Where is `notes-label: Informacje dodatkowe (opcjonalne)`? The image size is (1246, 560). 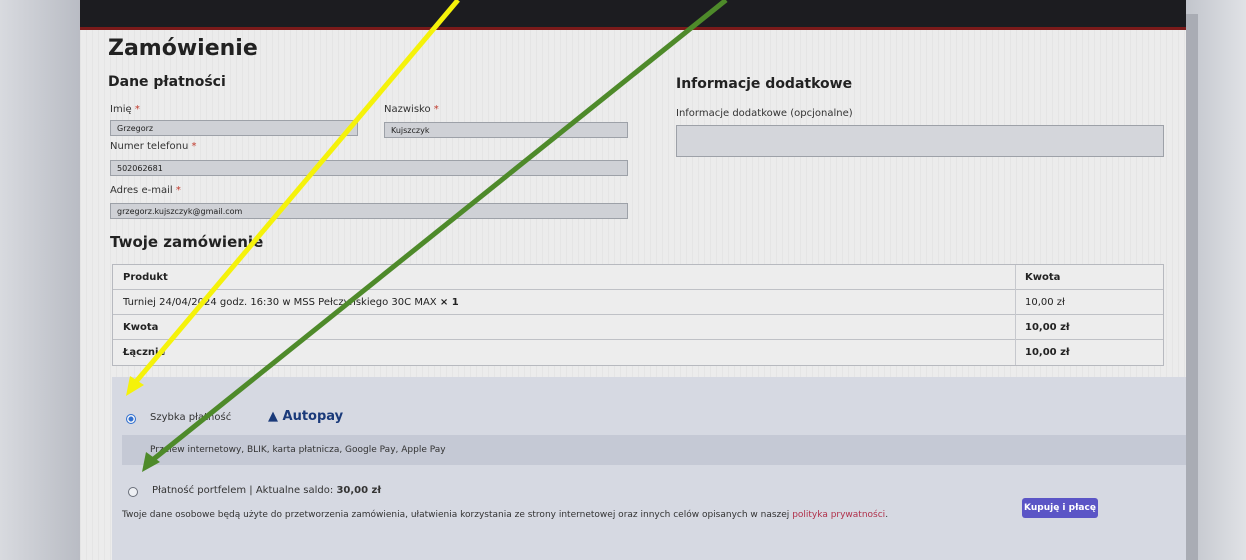 notes-label: Informacje dodatkowe (opcjonalne) is located at coordinates (764, 113).